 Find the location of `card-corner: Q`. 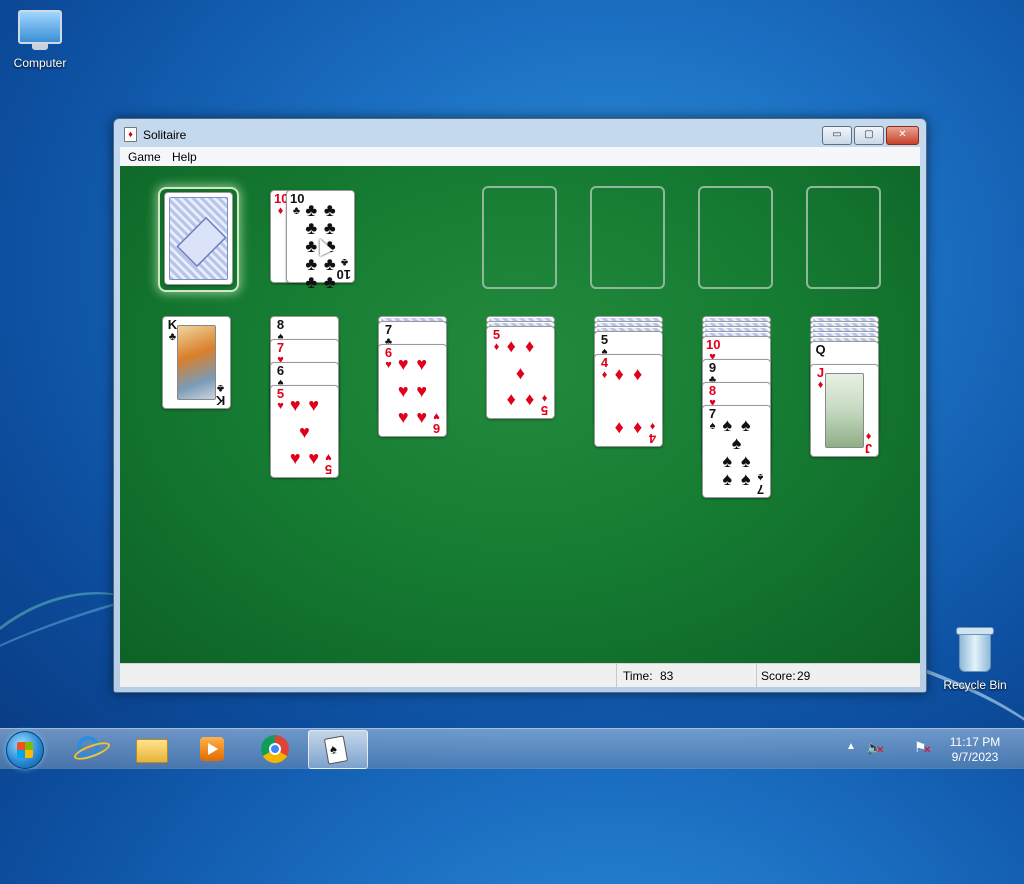

card-corner: Q is located at coordinates (820, 349).